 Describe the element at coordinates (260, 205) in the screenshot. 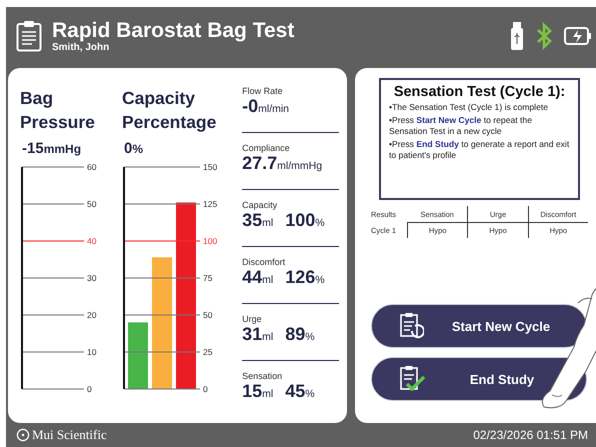

I see `stat-label: Capacity` at that location.